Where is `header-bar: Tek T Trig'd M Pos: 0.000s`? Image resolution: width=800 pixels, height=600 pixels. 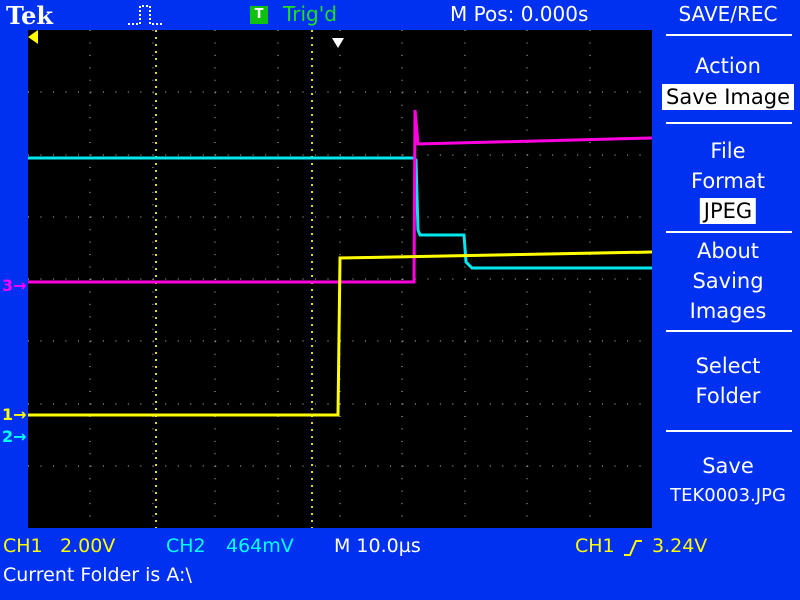 header-bar: Tek T Trig'd M Pos: 0.000s is located at coordinates (328, 15).